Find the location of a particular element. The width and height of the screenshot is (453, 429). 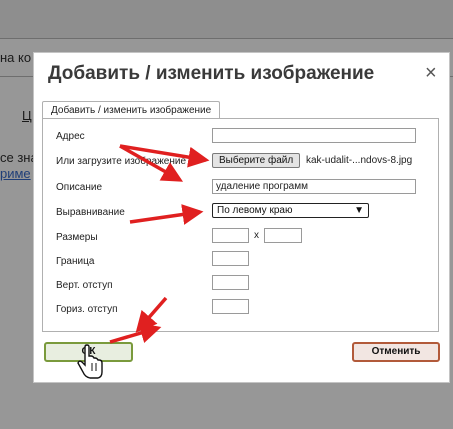

close-icon: × is located at coordinates (431, 73).